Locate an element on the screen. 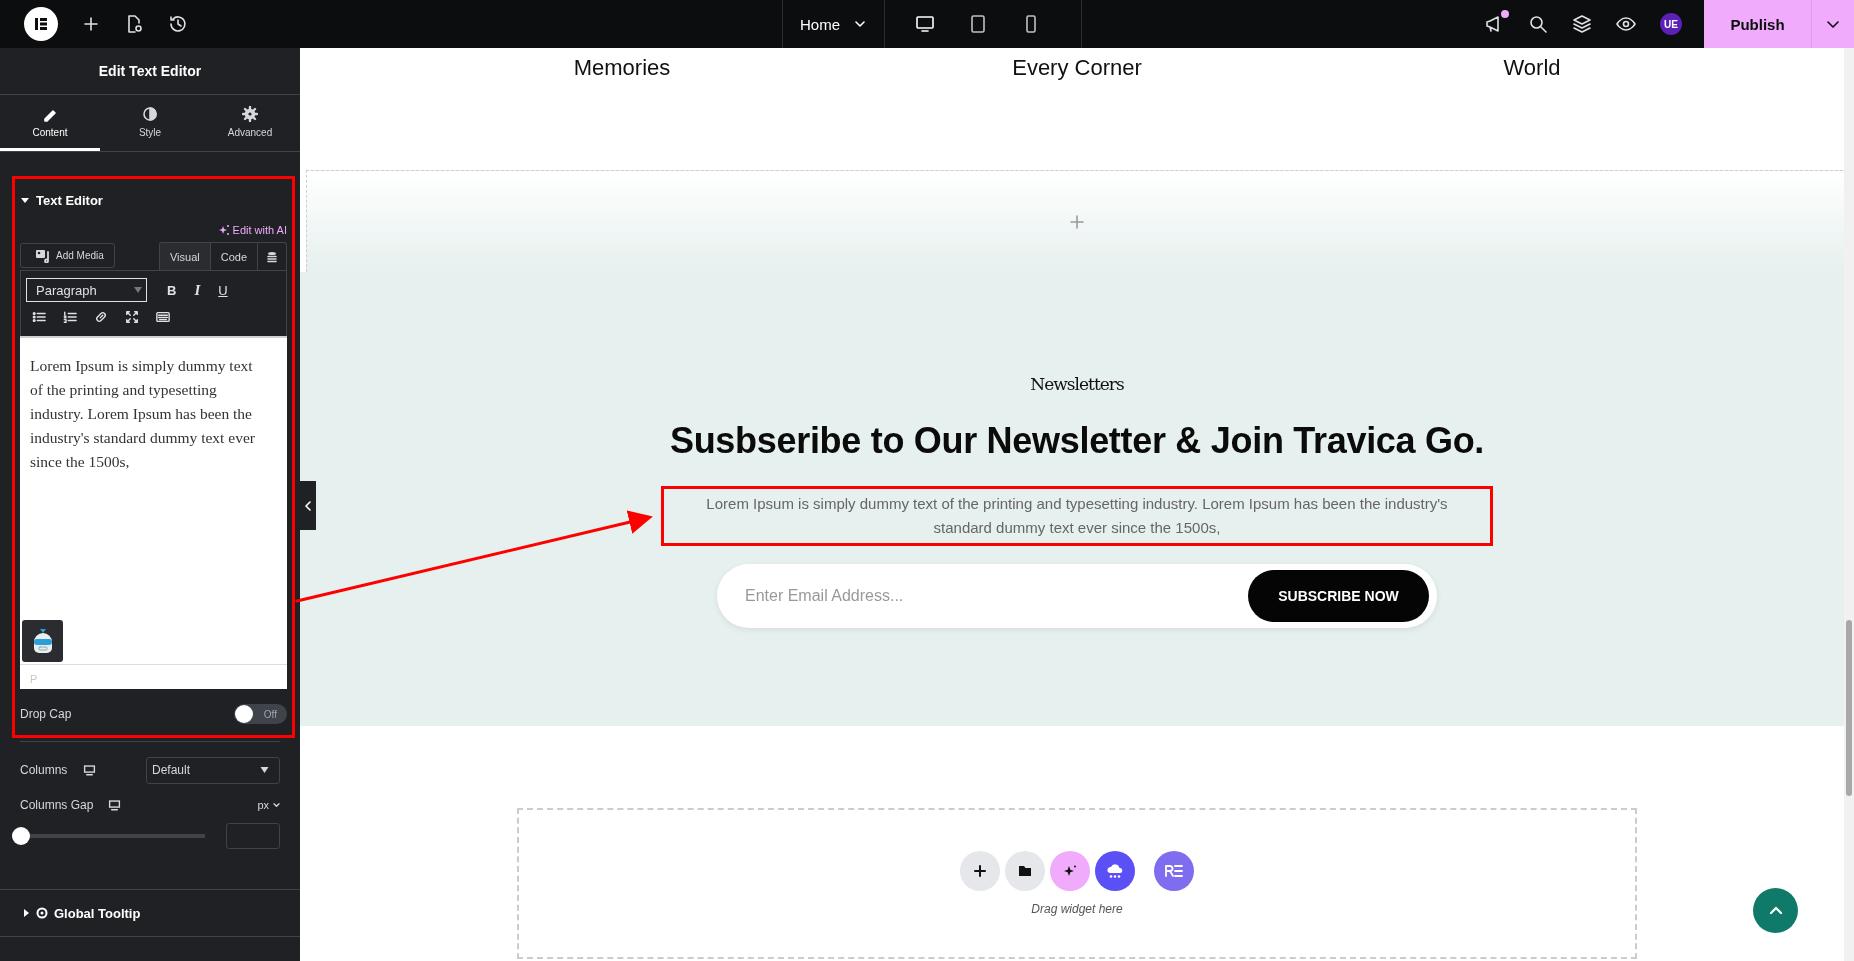  logo-icon is located at coordinates (41, 24).